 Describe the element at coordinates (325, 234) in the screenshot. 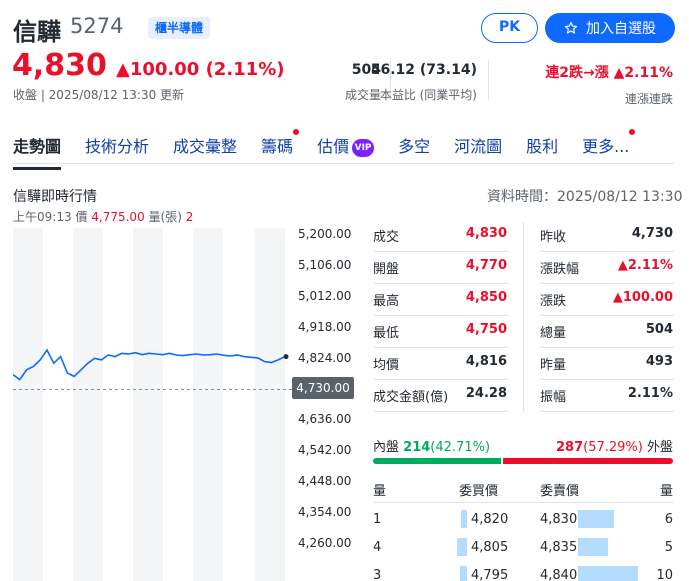

I see `y-tick-label: 5,200.00` at that location.